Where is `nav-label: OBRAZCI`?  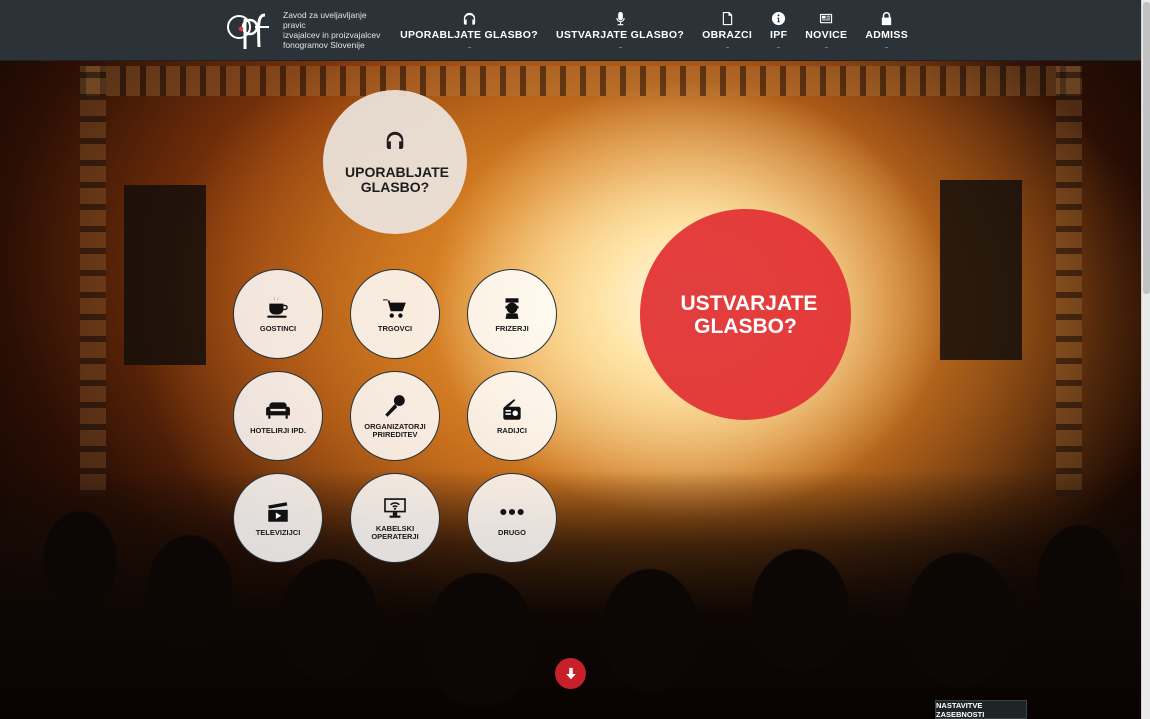 nav-label: OBRAZCI is located at coordinates (727, 35).